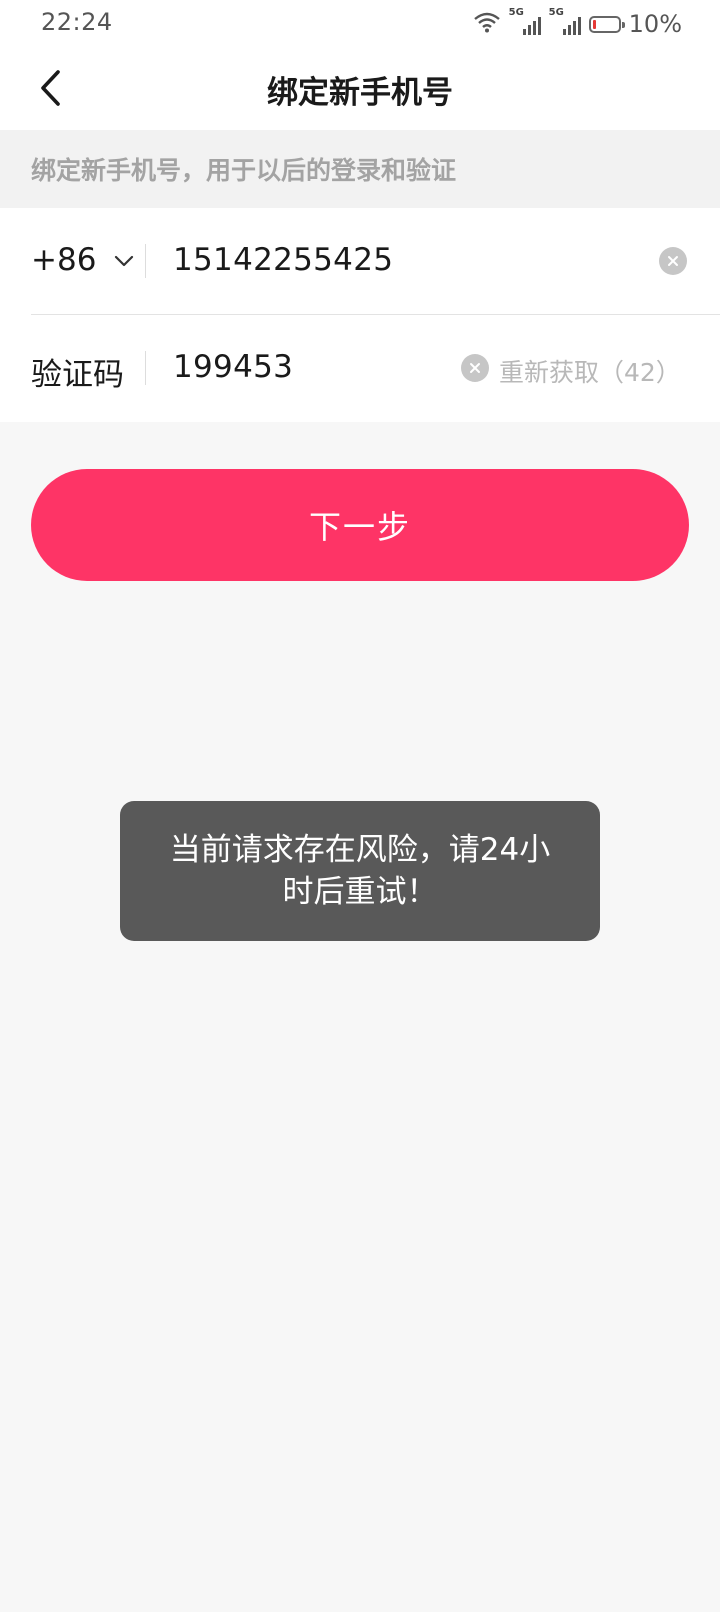 Image resolution: width=720 pixels, height=1612 pixels. I want to click on code-input: 199453, so click(233, 367).